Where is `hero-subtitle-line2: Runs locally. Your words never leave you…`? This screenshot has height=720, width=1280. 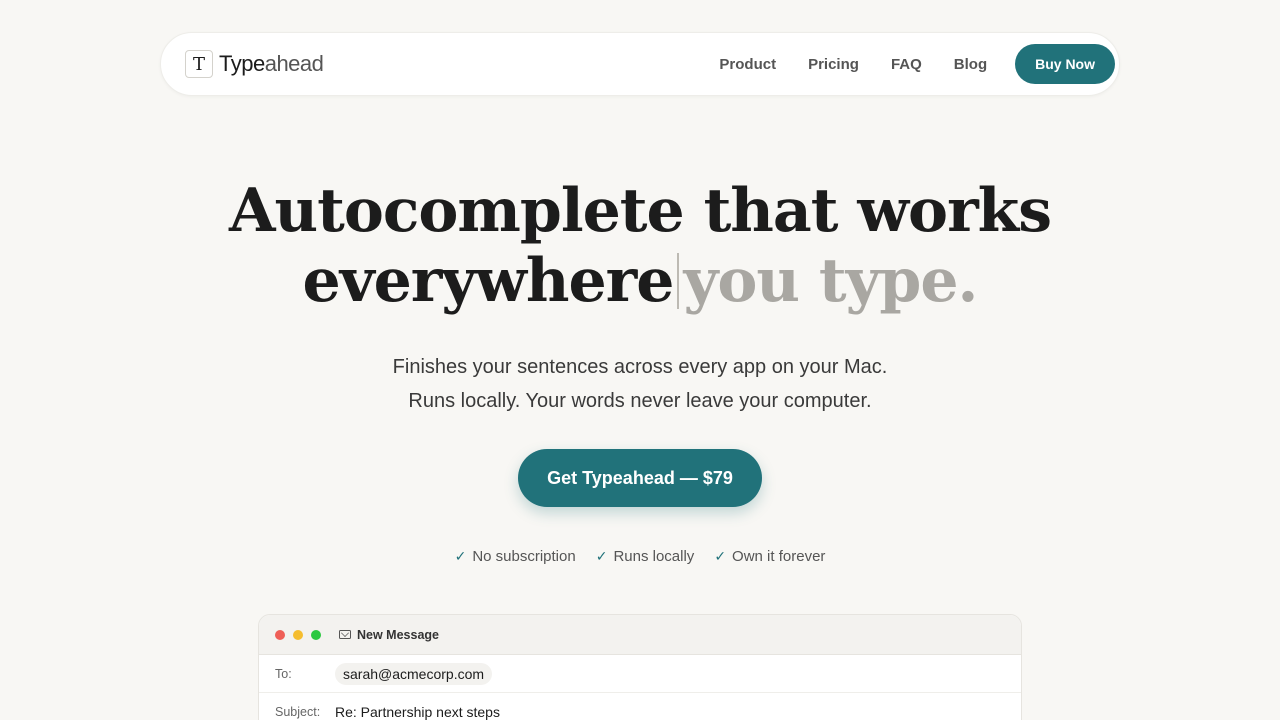
hero-subtitle-line2: Runs locally. Your words never leave you… is located at coordinates (640, 401).